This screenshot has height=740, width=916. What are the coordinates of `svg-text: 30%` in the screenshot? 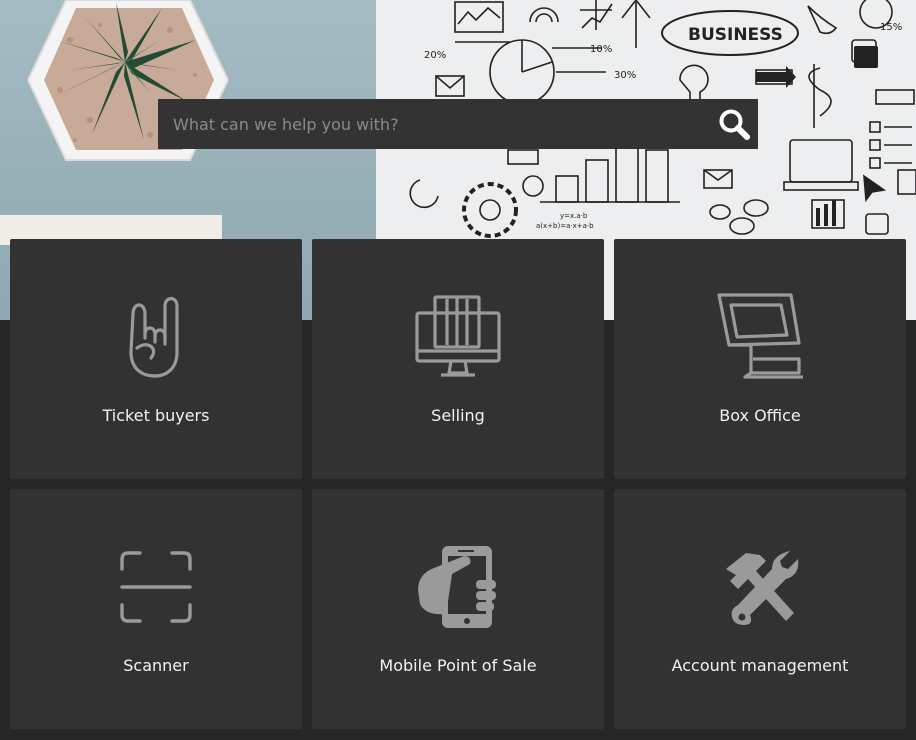 It's located at (625, 75).